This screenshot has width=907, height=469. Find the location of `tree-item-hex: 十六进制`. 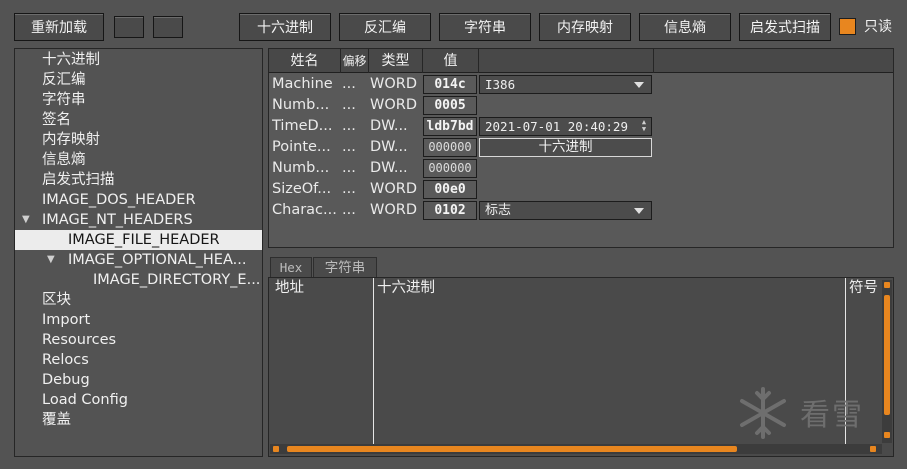

tree-item-hex: 十六进制 is located at coordinates (165, 60).